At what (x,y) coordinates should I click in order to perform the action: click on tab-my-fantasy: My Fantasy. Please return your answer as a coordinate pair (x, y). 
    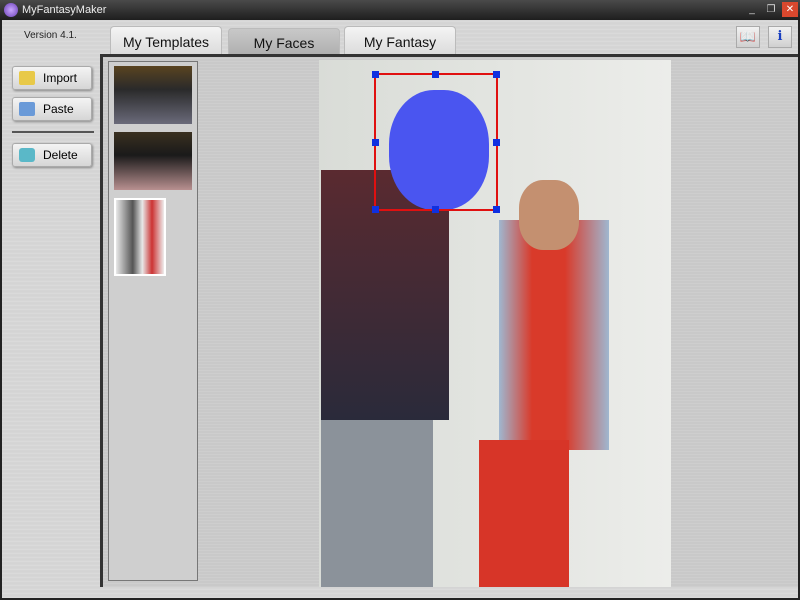
    Looking at the image, I should click on (400, 40).